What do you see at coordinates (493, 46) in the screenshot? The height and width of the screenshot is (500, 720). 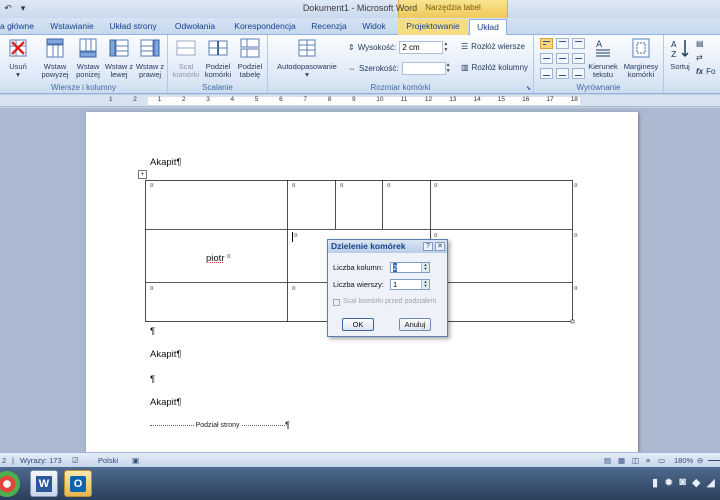 I see `distribute-rows-button: ☰ Rozłóż wiersze` at bounding box center [493, 46].